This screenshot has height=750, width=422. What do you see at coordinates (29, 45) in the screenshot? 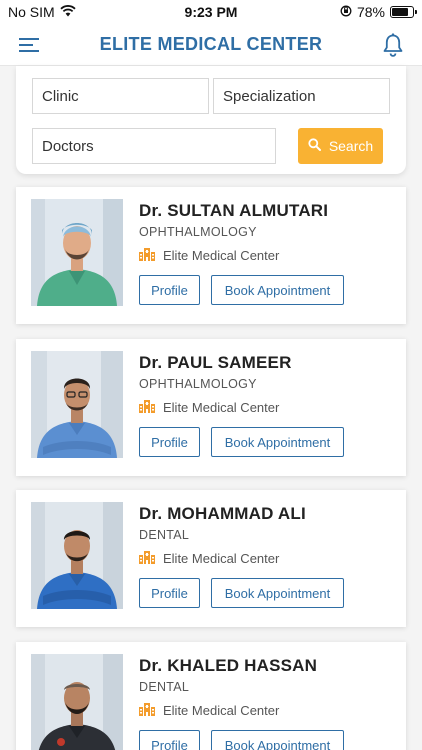
I see `hamburger-menu-icon` at bounding box center [29, 45].